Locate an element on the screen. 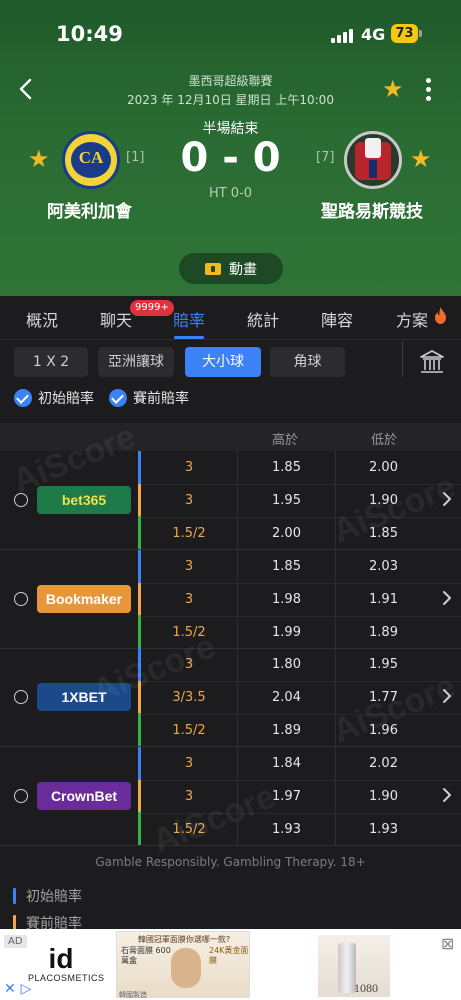 This screenshot has width=461, height=1000. tab-stats: 統計 is located at coordinates (263, 319).